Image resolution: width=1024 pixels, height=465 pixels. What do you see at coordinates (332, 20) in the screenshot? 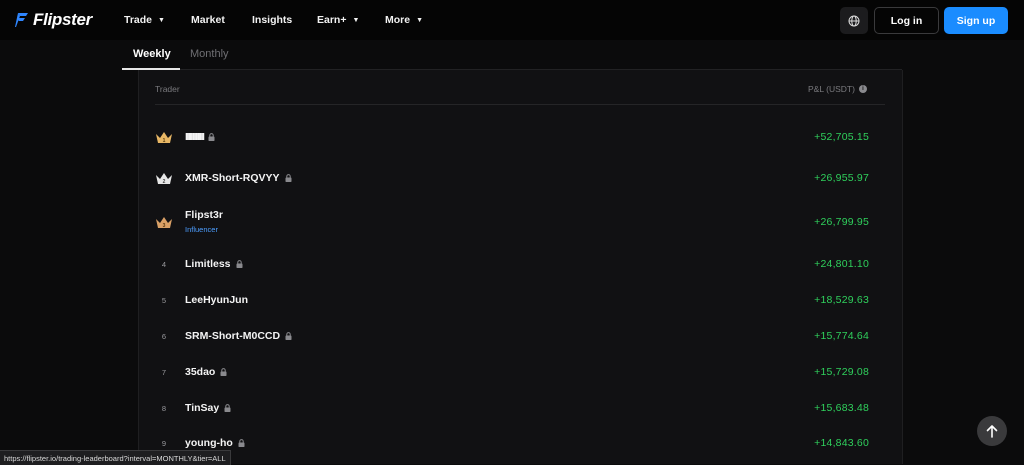
I see `nav-earn-label: Earn+` at bounding box center [332, 20].